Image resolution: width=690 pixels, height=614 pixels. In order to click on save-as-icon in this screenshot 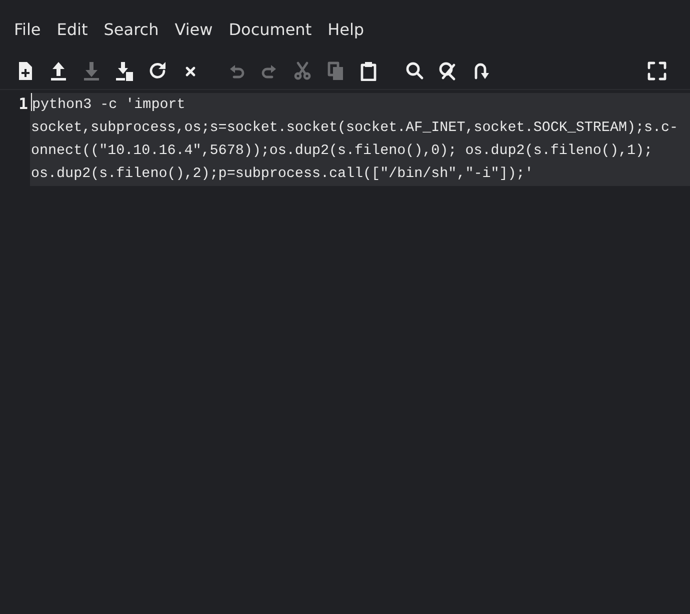, I will do `click(125, 71)`.